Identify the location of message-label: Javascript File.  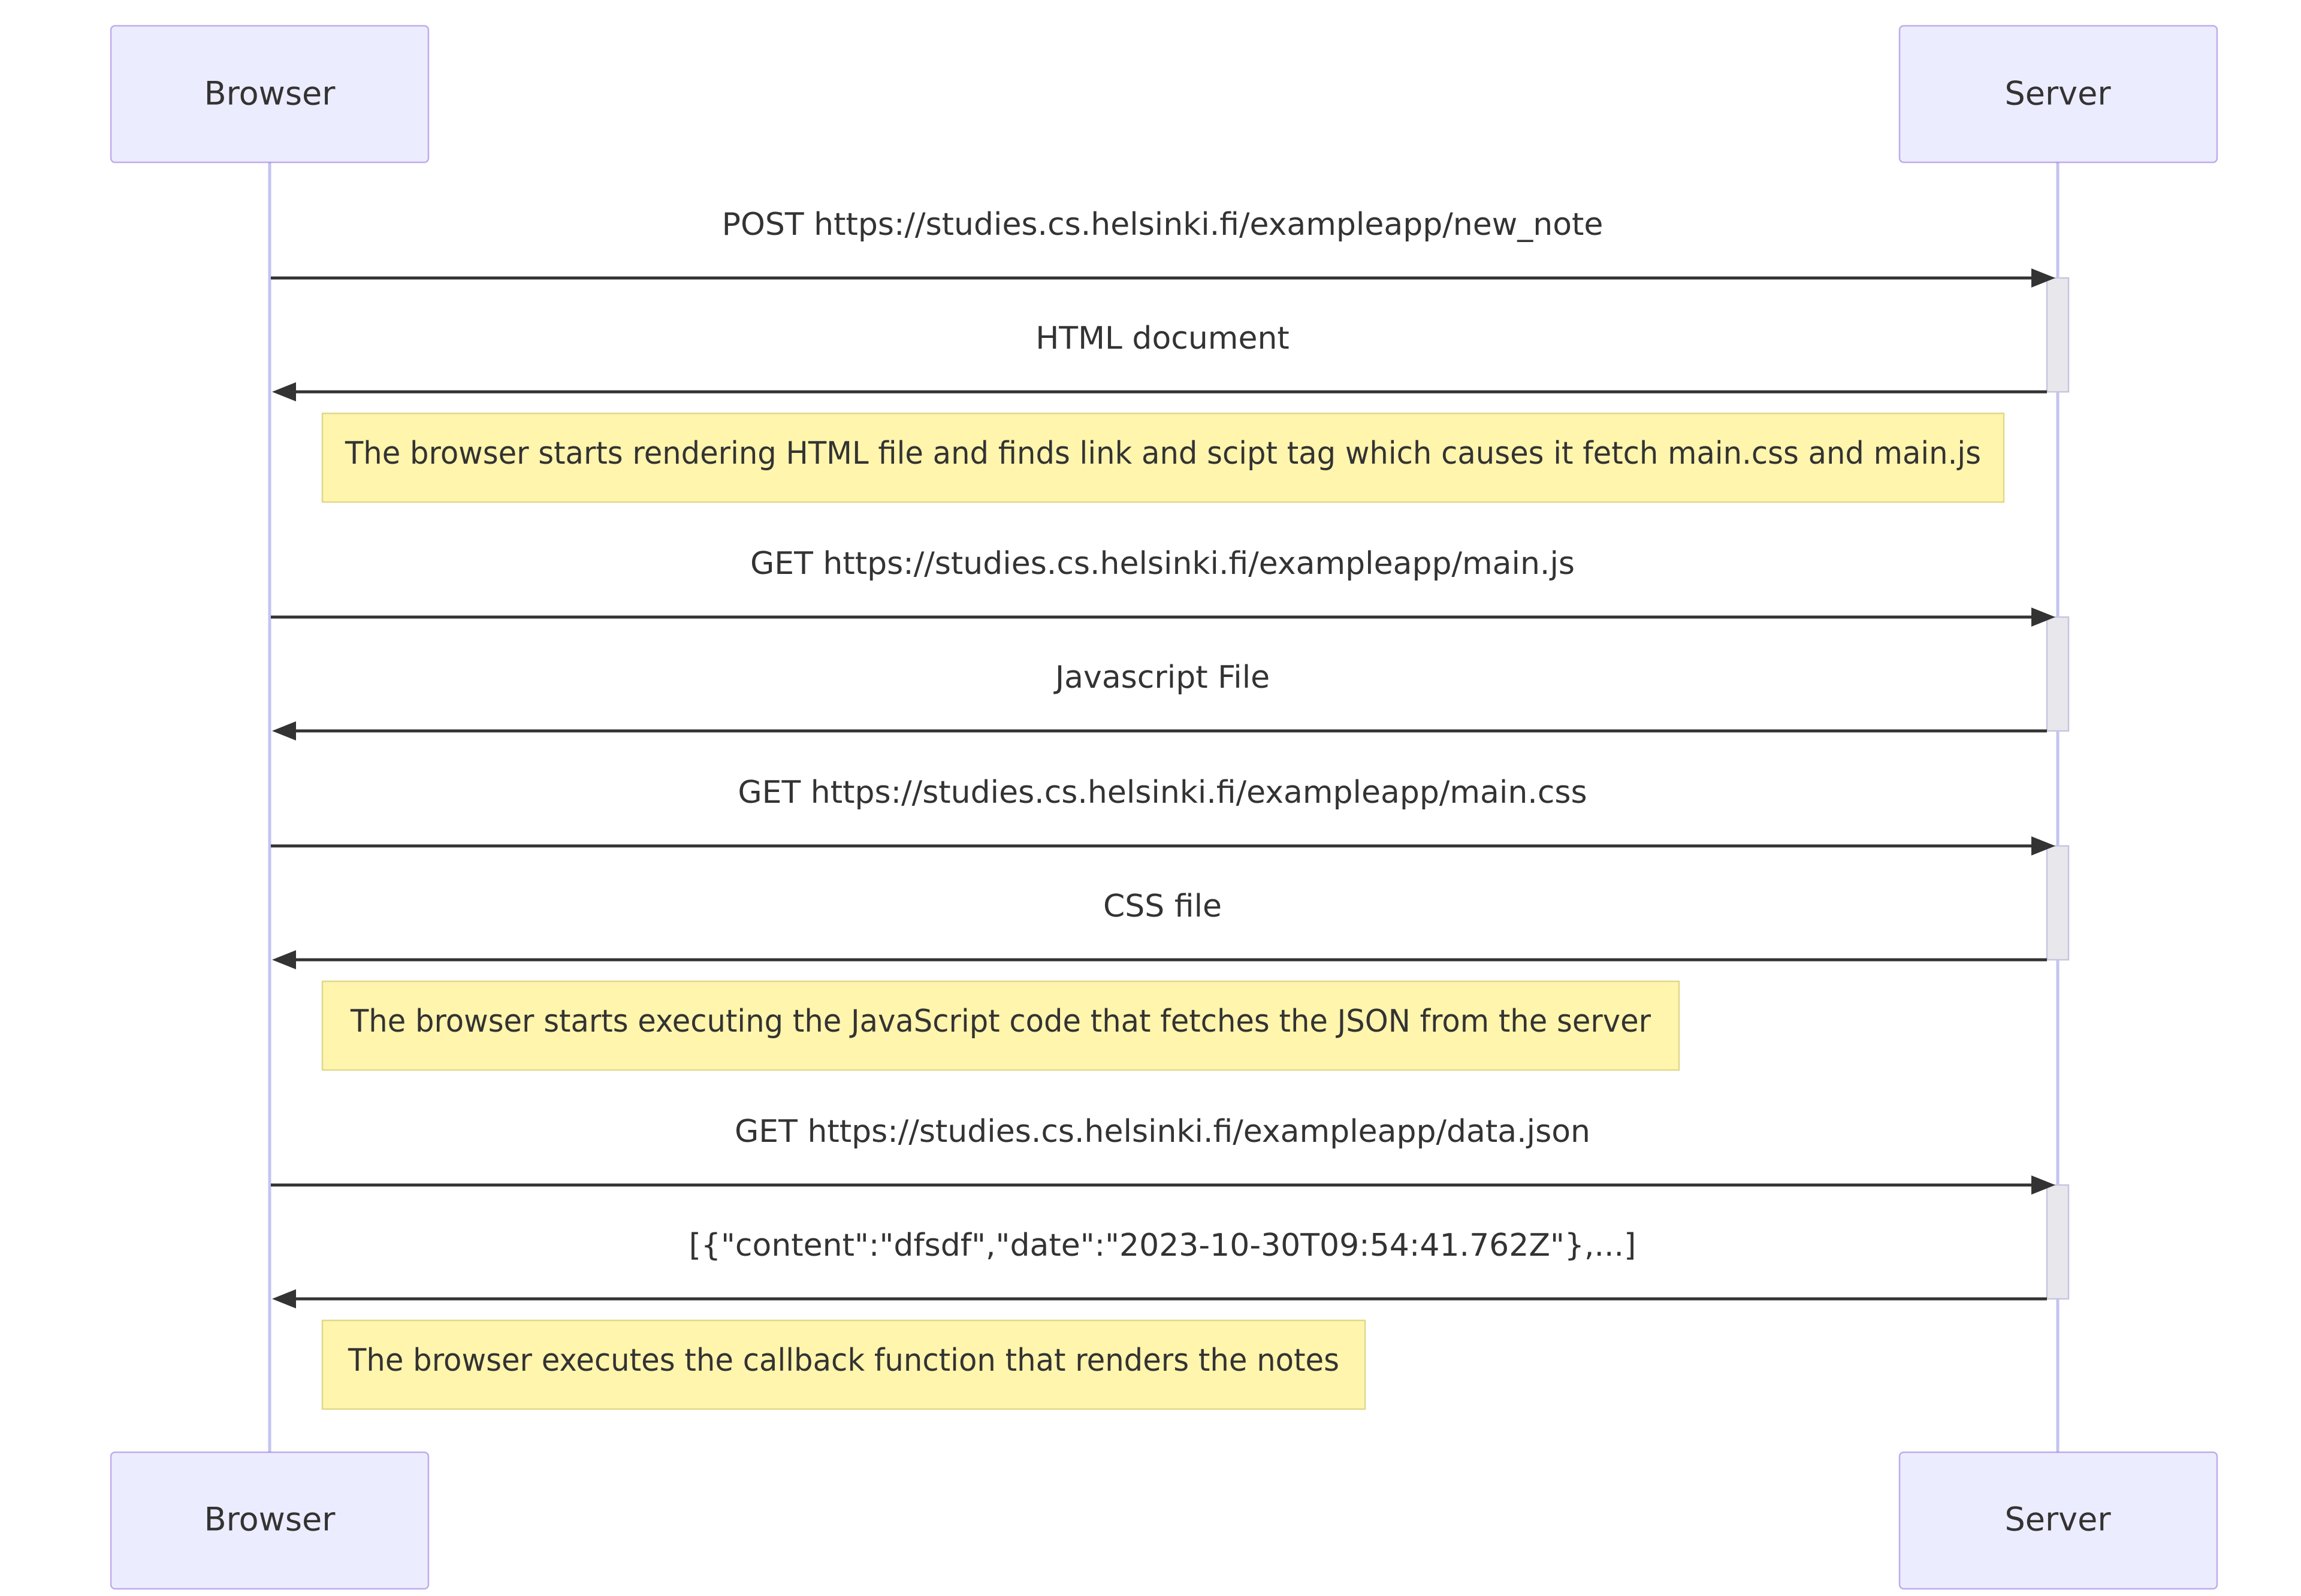
(1161, 678).